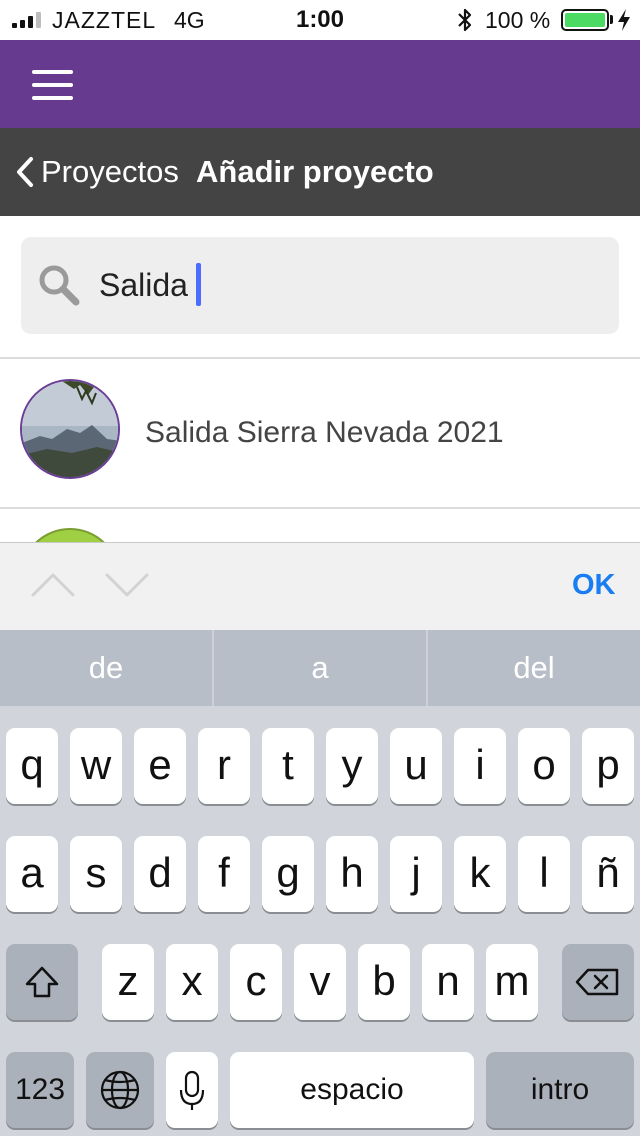 The image size is (640, 1136). Describe the element at coordinates (110, 171) in the screenshot. I see `back-button-label: Proyectos` at that location.